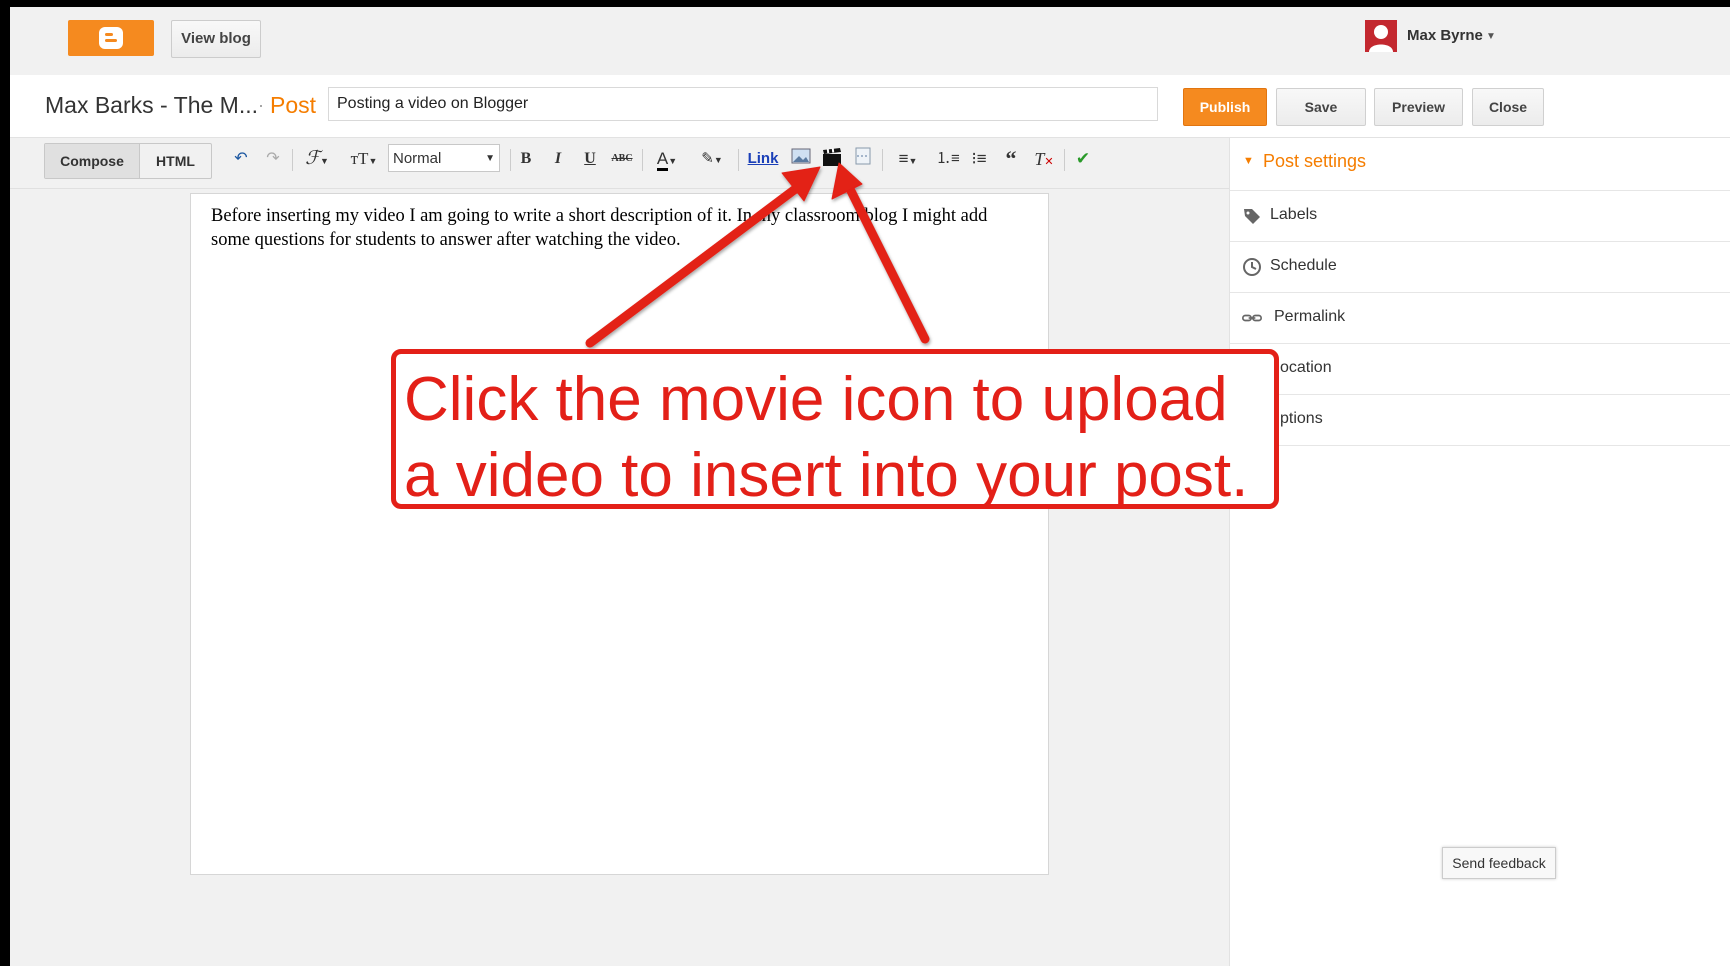 The height and width of the screenshot is (966, 1730). Describe the element at coordinates (847, 181) in the screenshot. I see `arrowhead` at that location.